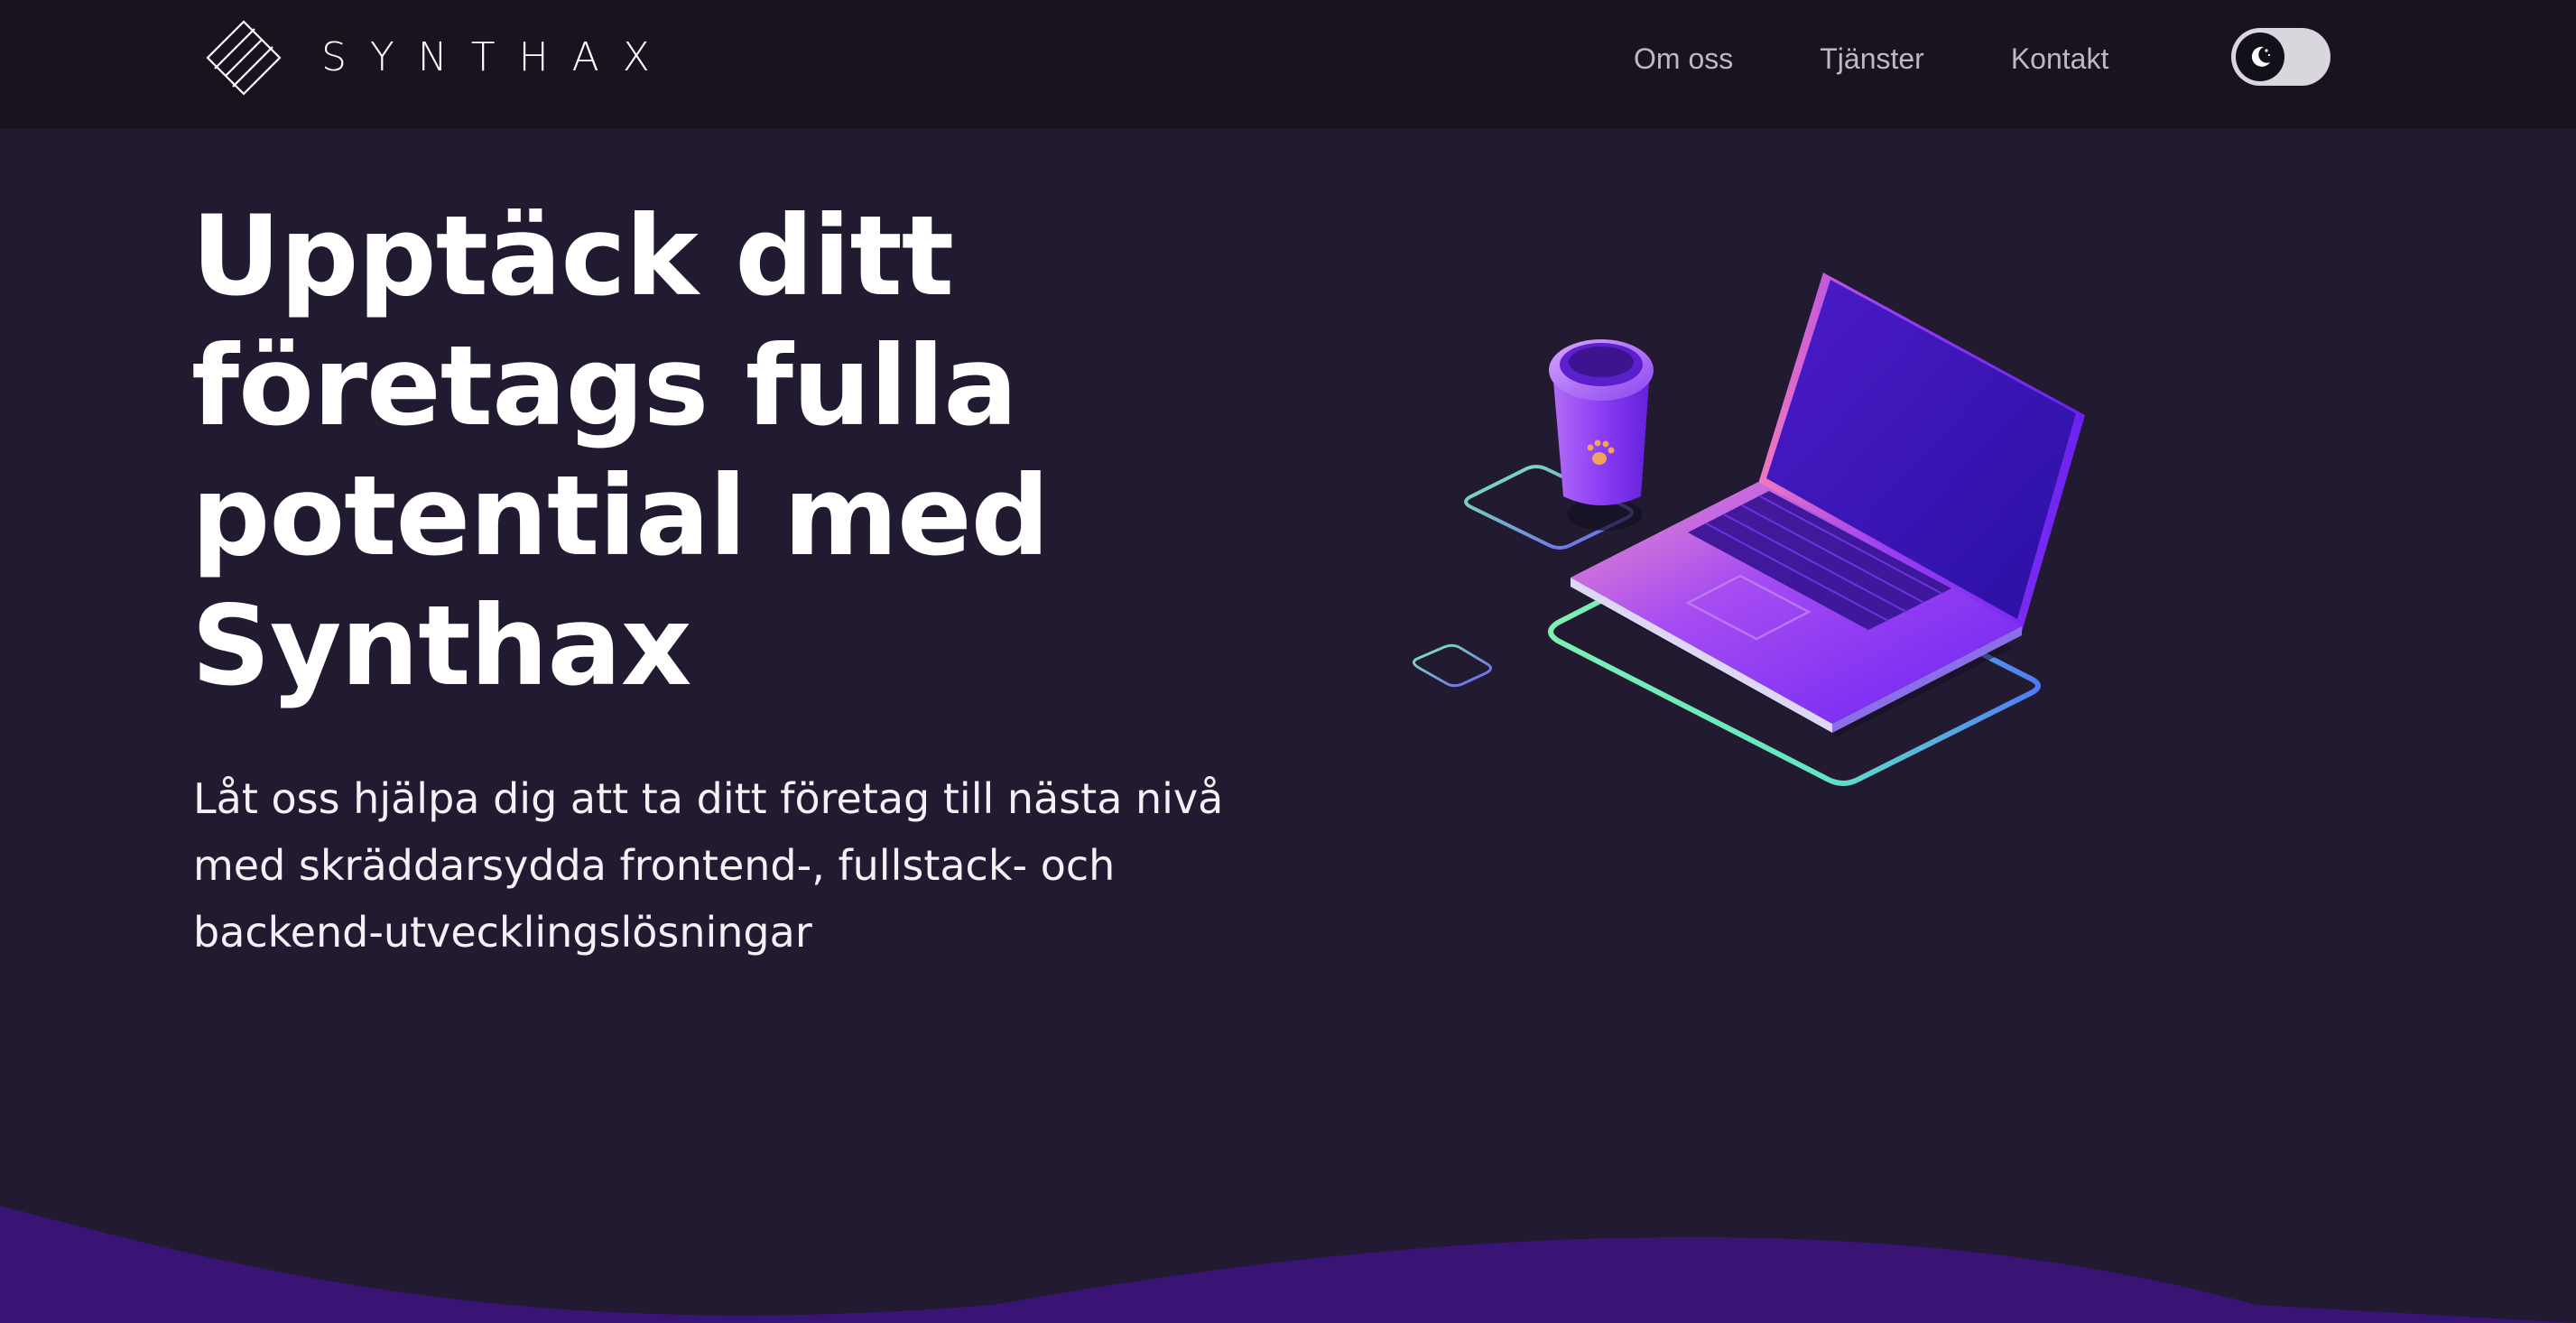 This screenshot has height=1323, width=2576. I want to click on brand-name: SYNTHAX, so click(497, 57).